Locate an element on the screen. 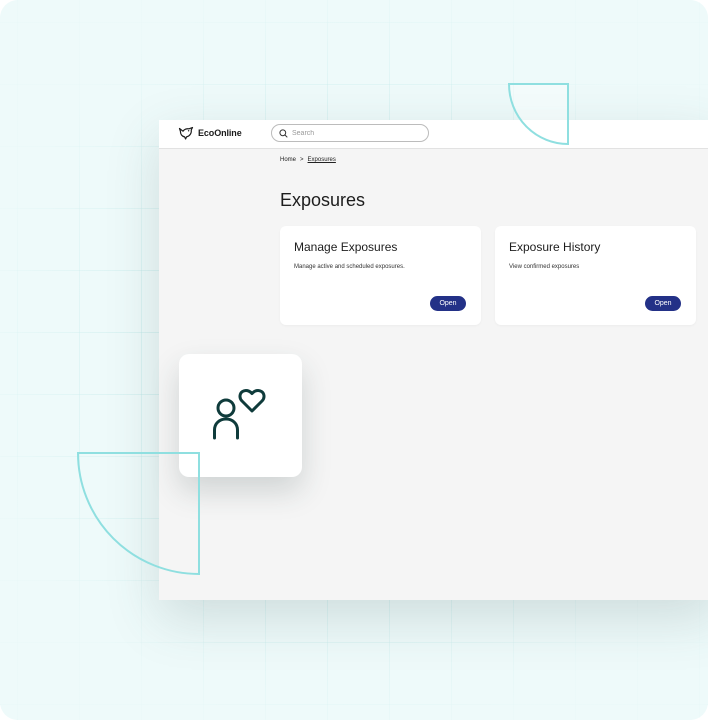 The image size is (708, 720). search-box is located at coordinates (350, 133).